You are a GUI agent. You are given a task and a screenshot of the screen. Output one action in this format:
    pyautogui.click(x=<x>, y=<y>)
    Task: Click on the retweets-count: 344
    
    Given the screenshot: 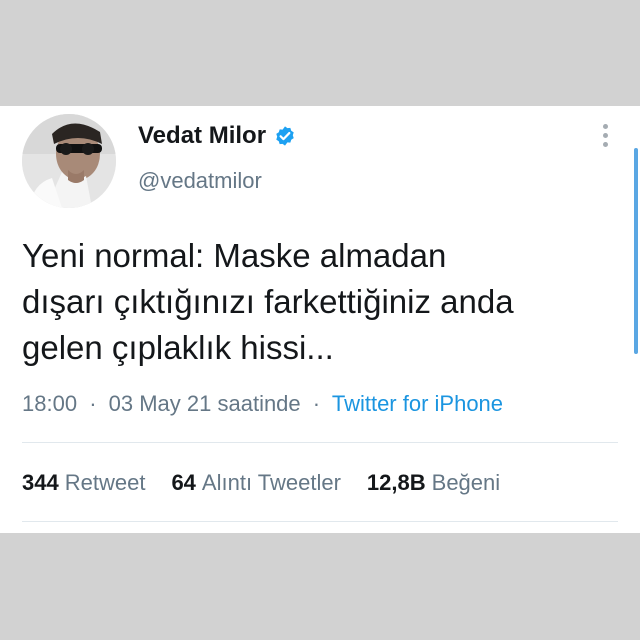 What is the action you would take?
    pyautogui.click(x=40, y=482)
    